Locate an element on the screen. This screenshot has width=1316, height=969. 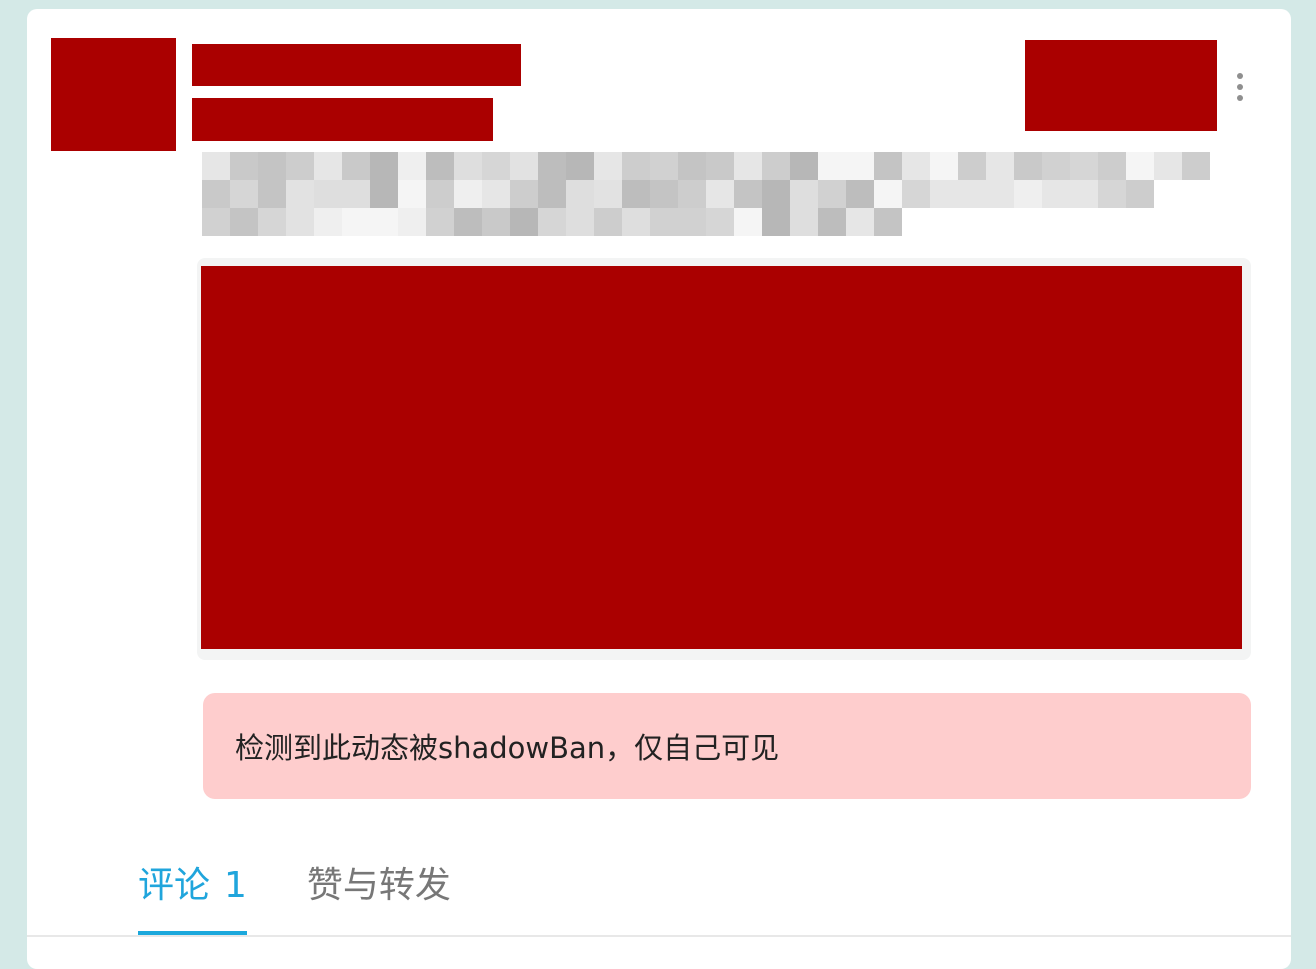
tab-comments-label: 评论 is located at coordinates (174, 885).